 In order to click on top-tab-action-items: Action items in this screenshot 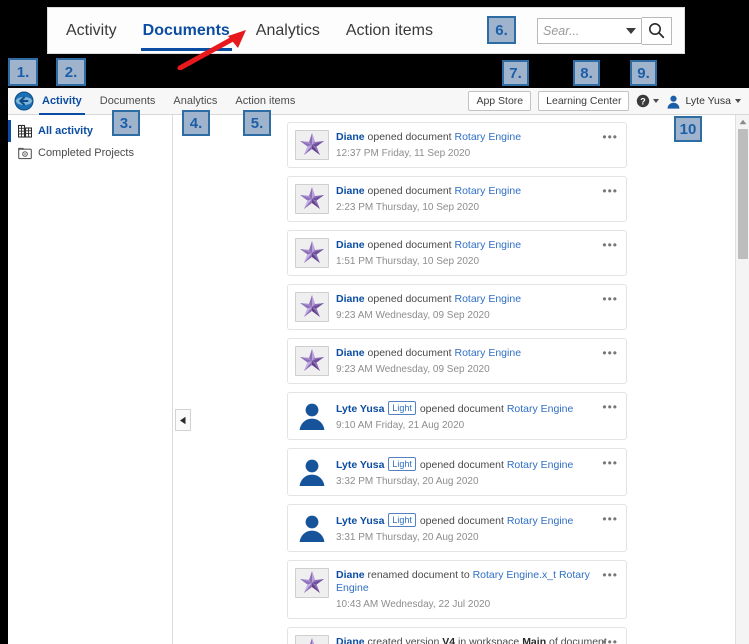, I will do `click(389, 30)`.